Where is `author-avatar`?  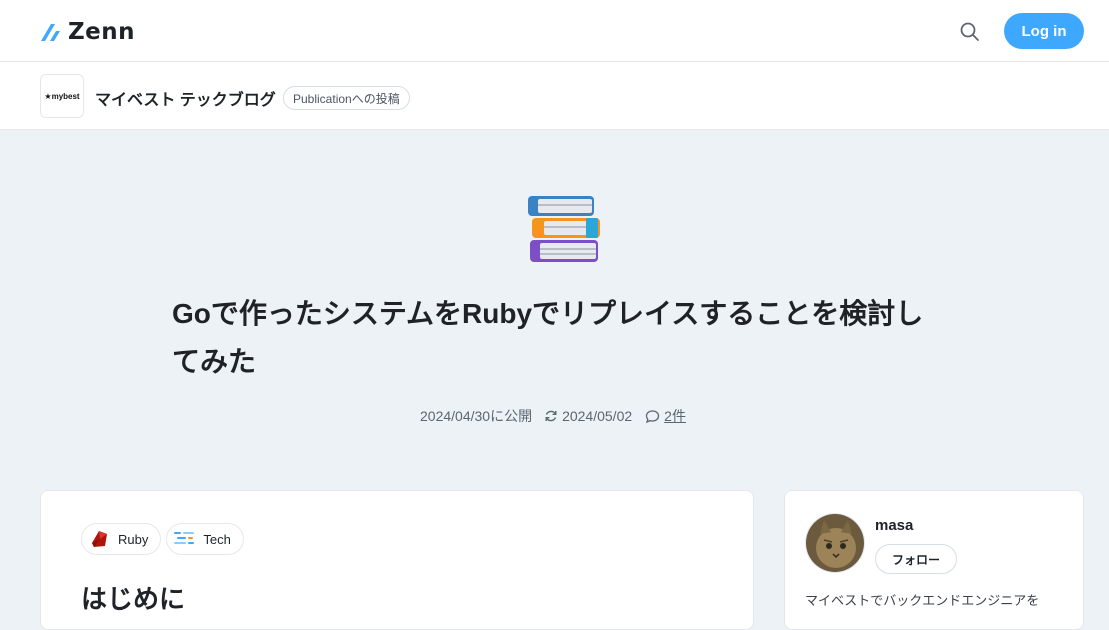
author-avatar is located at coordinates (835, 543).